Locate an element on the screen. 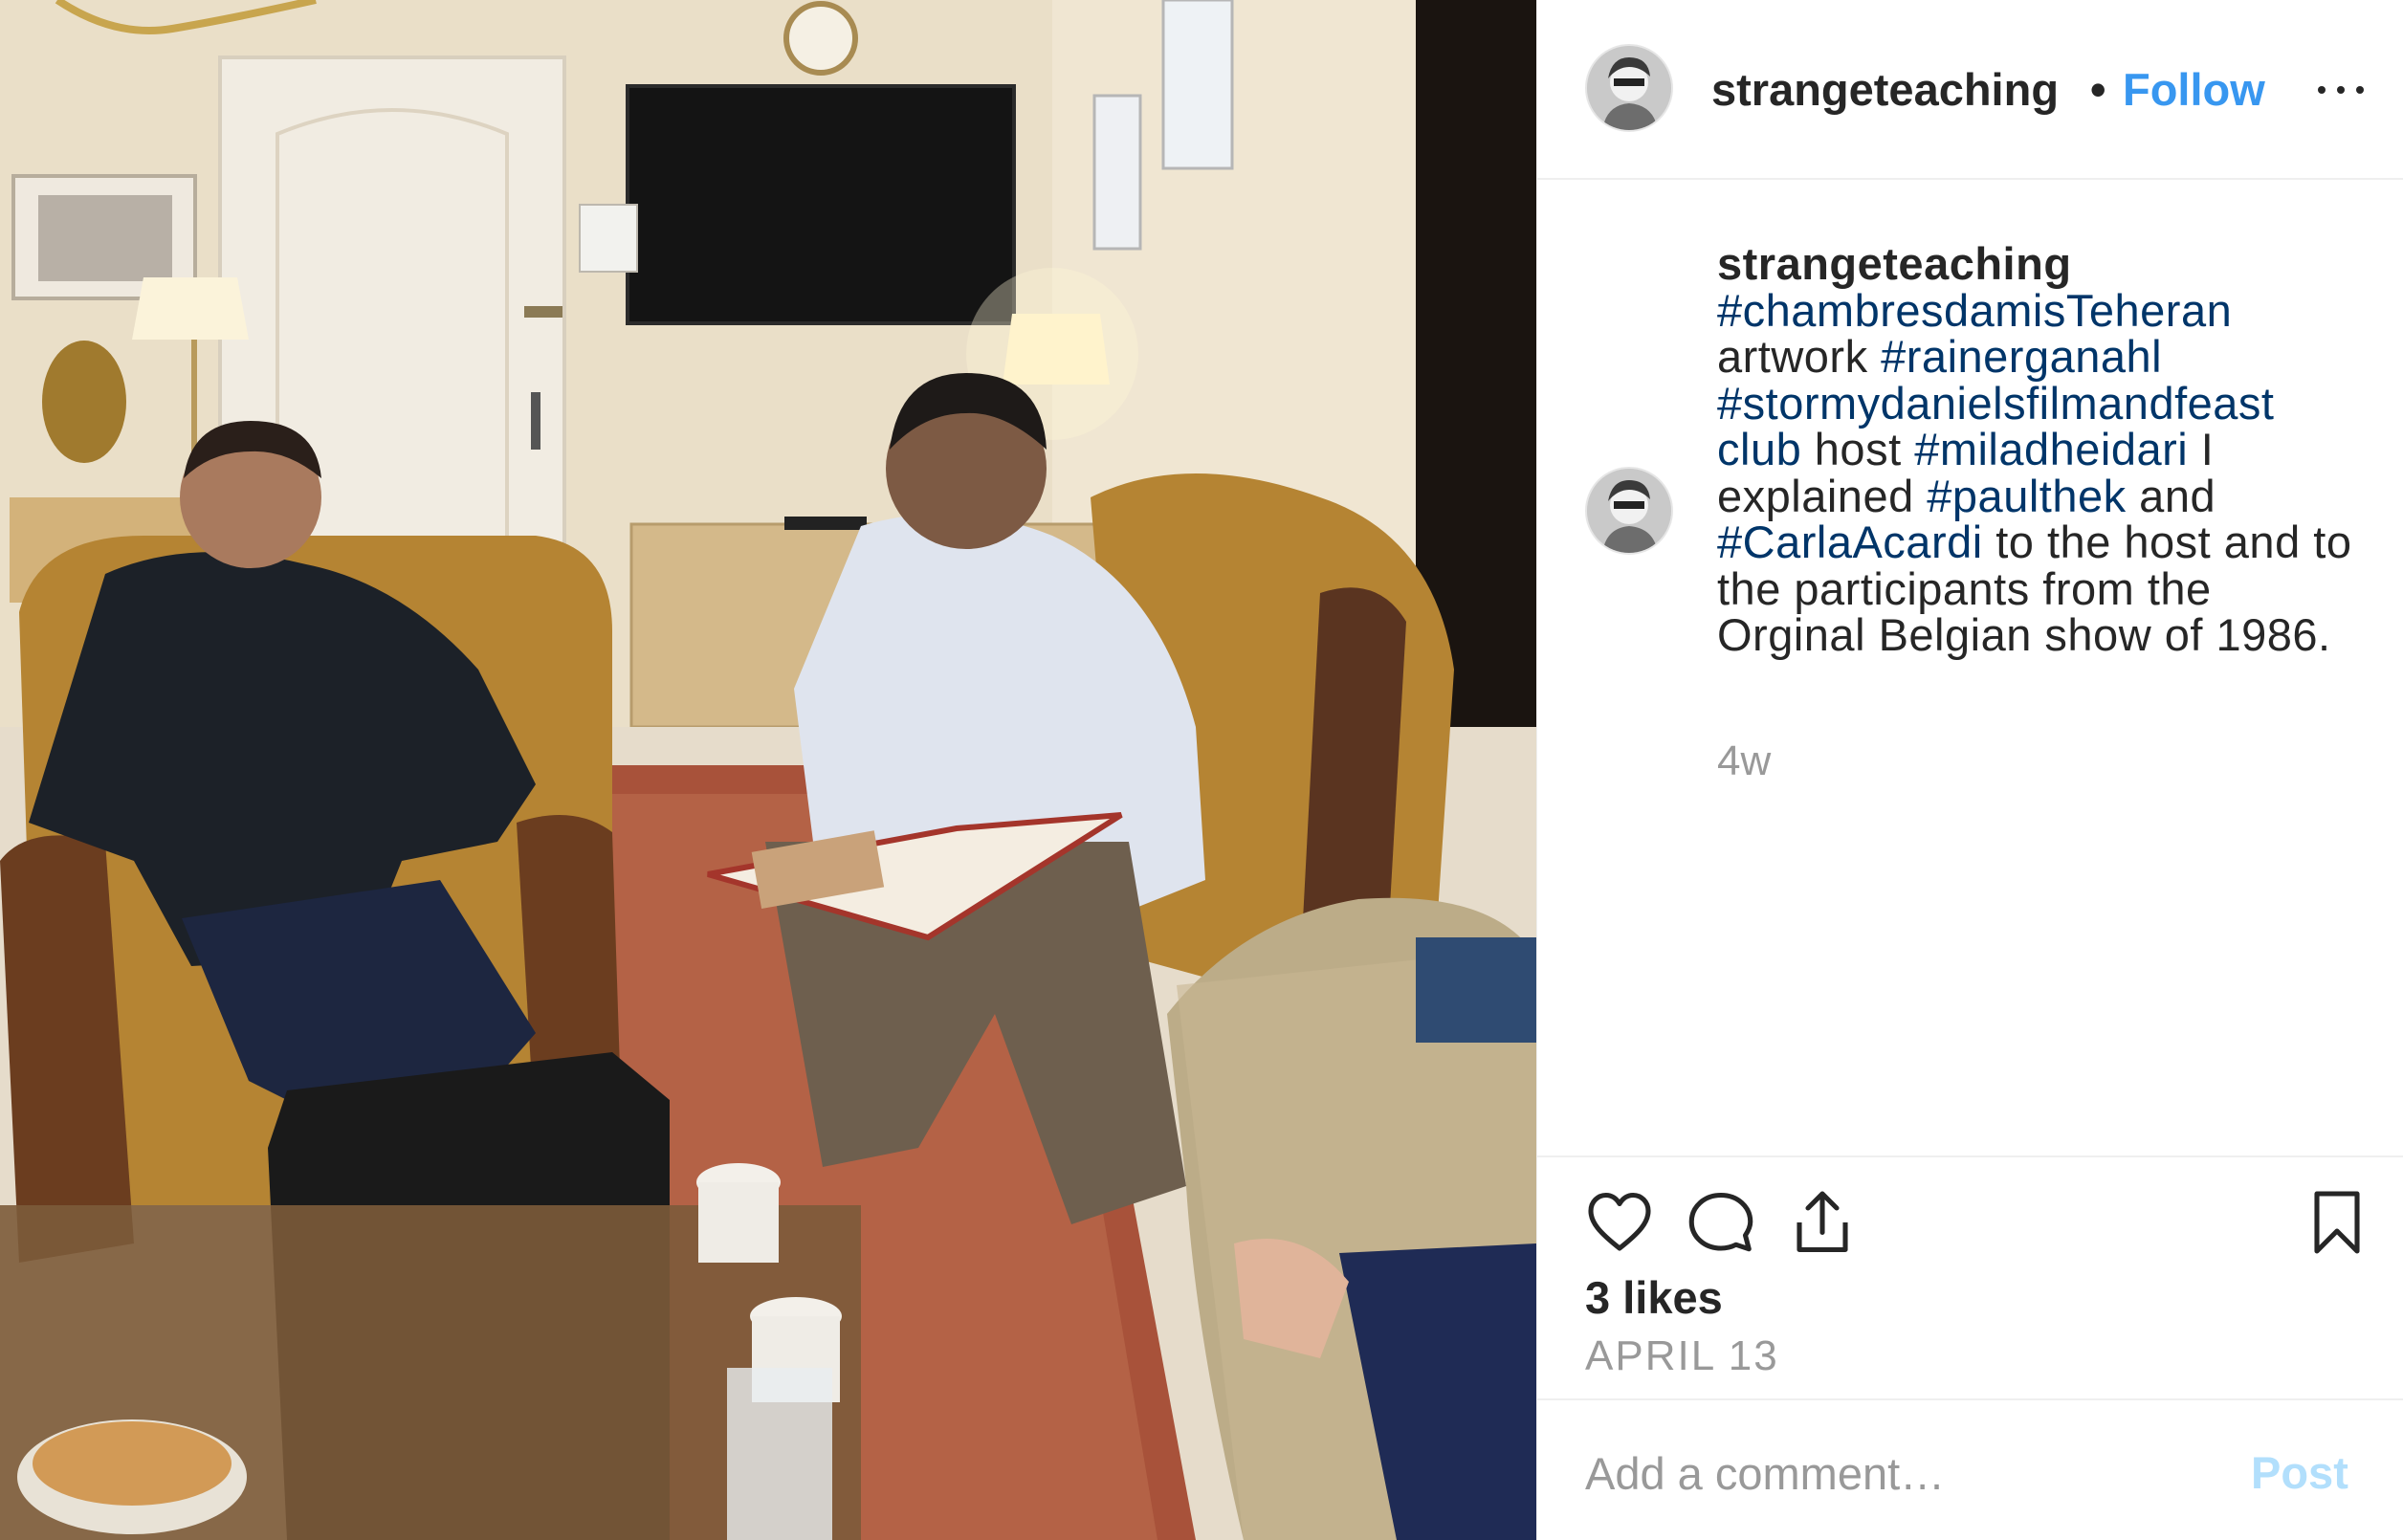 This screenshot has width=2403, height=1540. comment-input is located at coordinates (1920, 1473).